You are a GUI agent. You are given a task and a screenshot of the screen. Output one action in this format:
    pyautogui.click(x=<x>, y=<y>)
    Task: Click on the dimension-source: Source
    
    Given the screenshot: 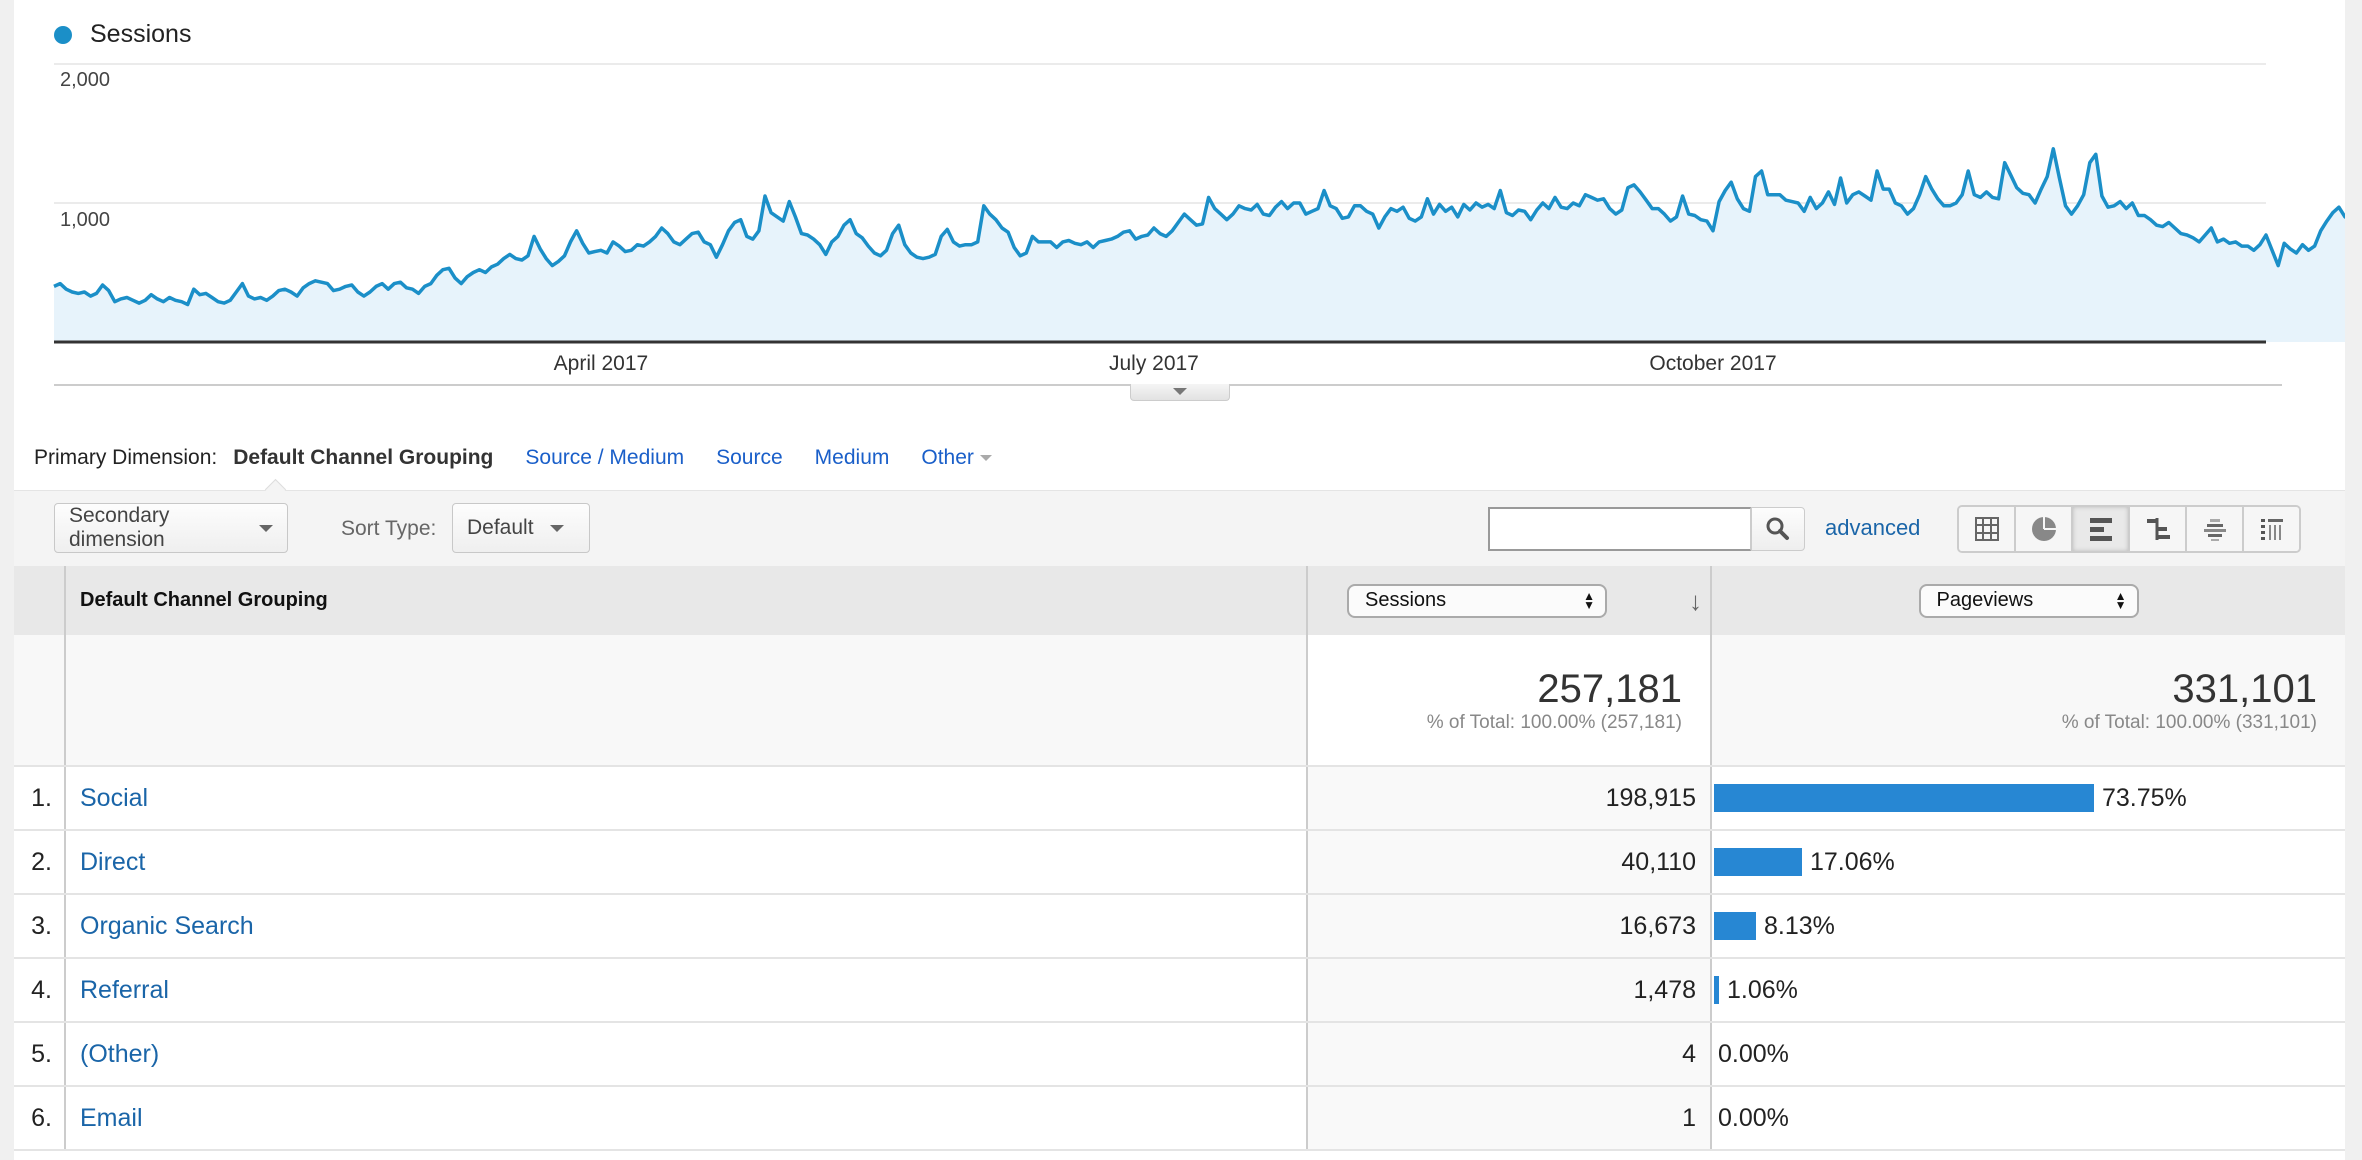 What is the action you would take?
    pyautogui.click(x=749, y=458)
    